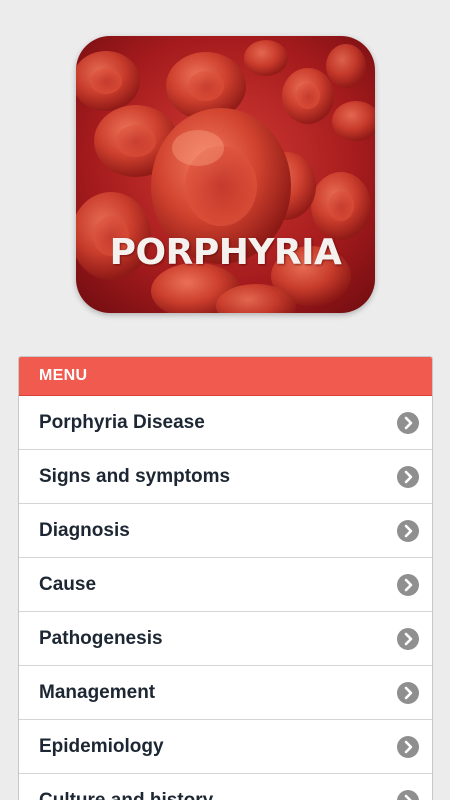 The width and height of the screenshot is (450, 800). What do you see at coordinates (126, 787) in the screenshot?
I see `menu-item-label: Culture and history` at bounding box center [126, 787].